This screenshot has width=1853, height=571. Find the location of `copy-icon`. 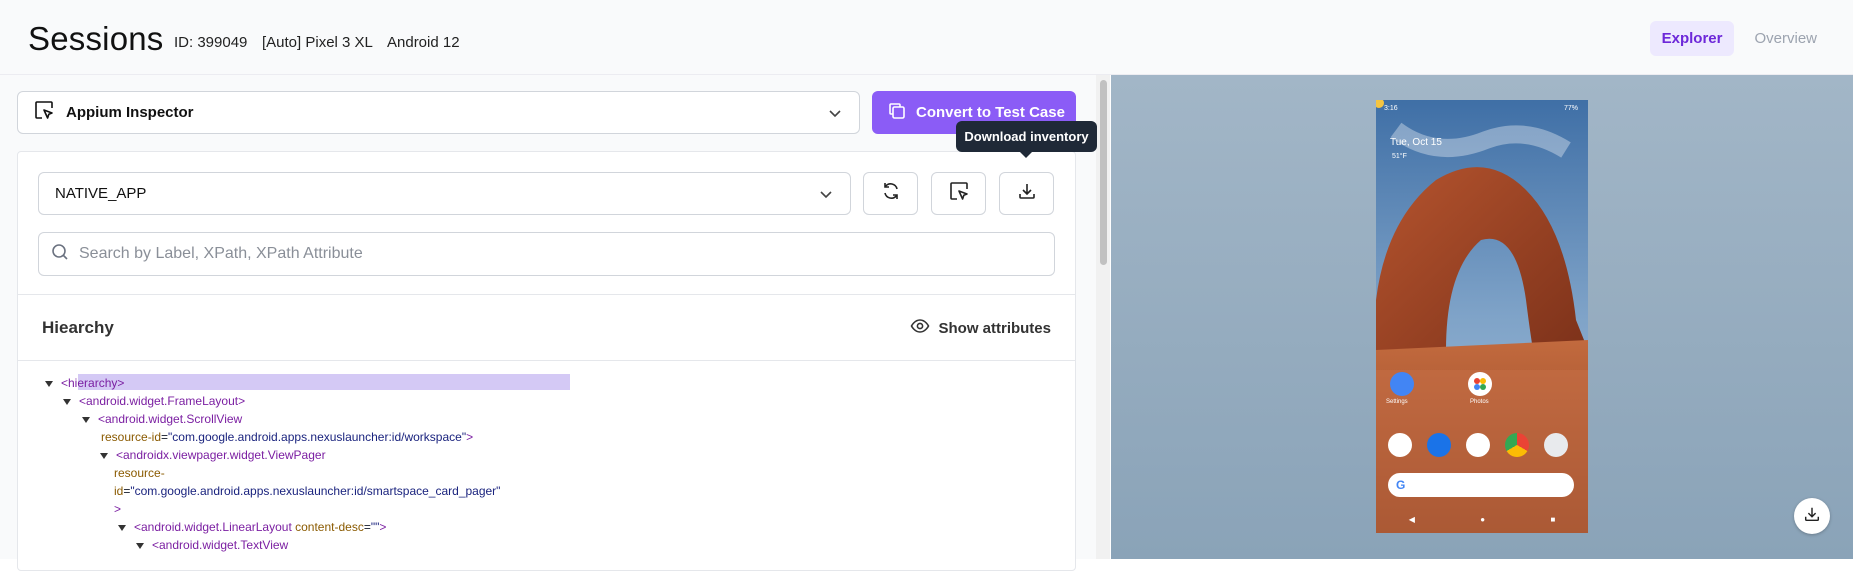

copy-icon is located at coordinates (897, 113).